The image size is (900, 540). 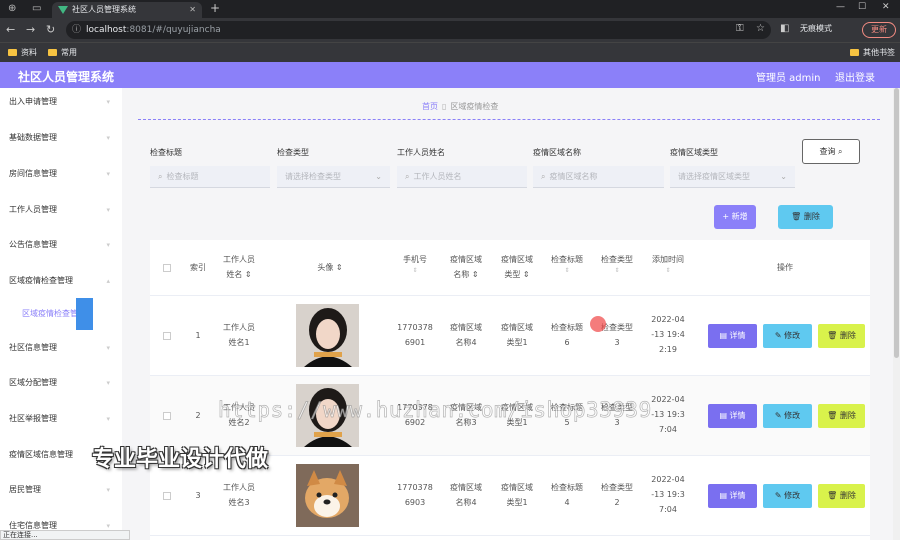 I want to click on new-tab-icon: +, so click(x=215, y=8).